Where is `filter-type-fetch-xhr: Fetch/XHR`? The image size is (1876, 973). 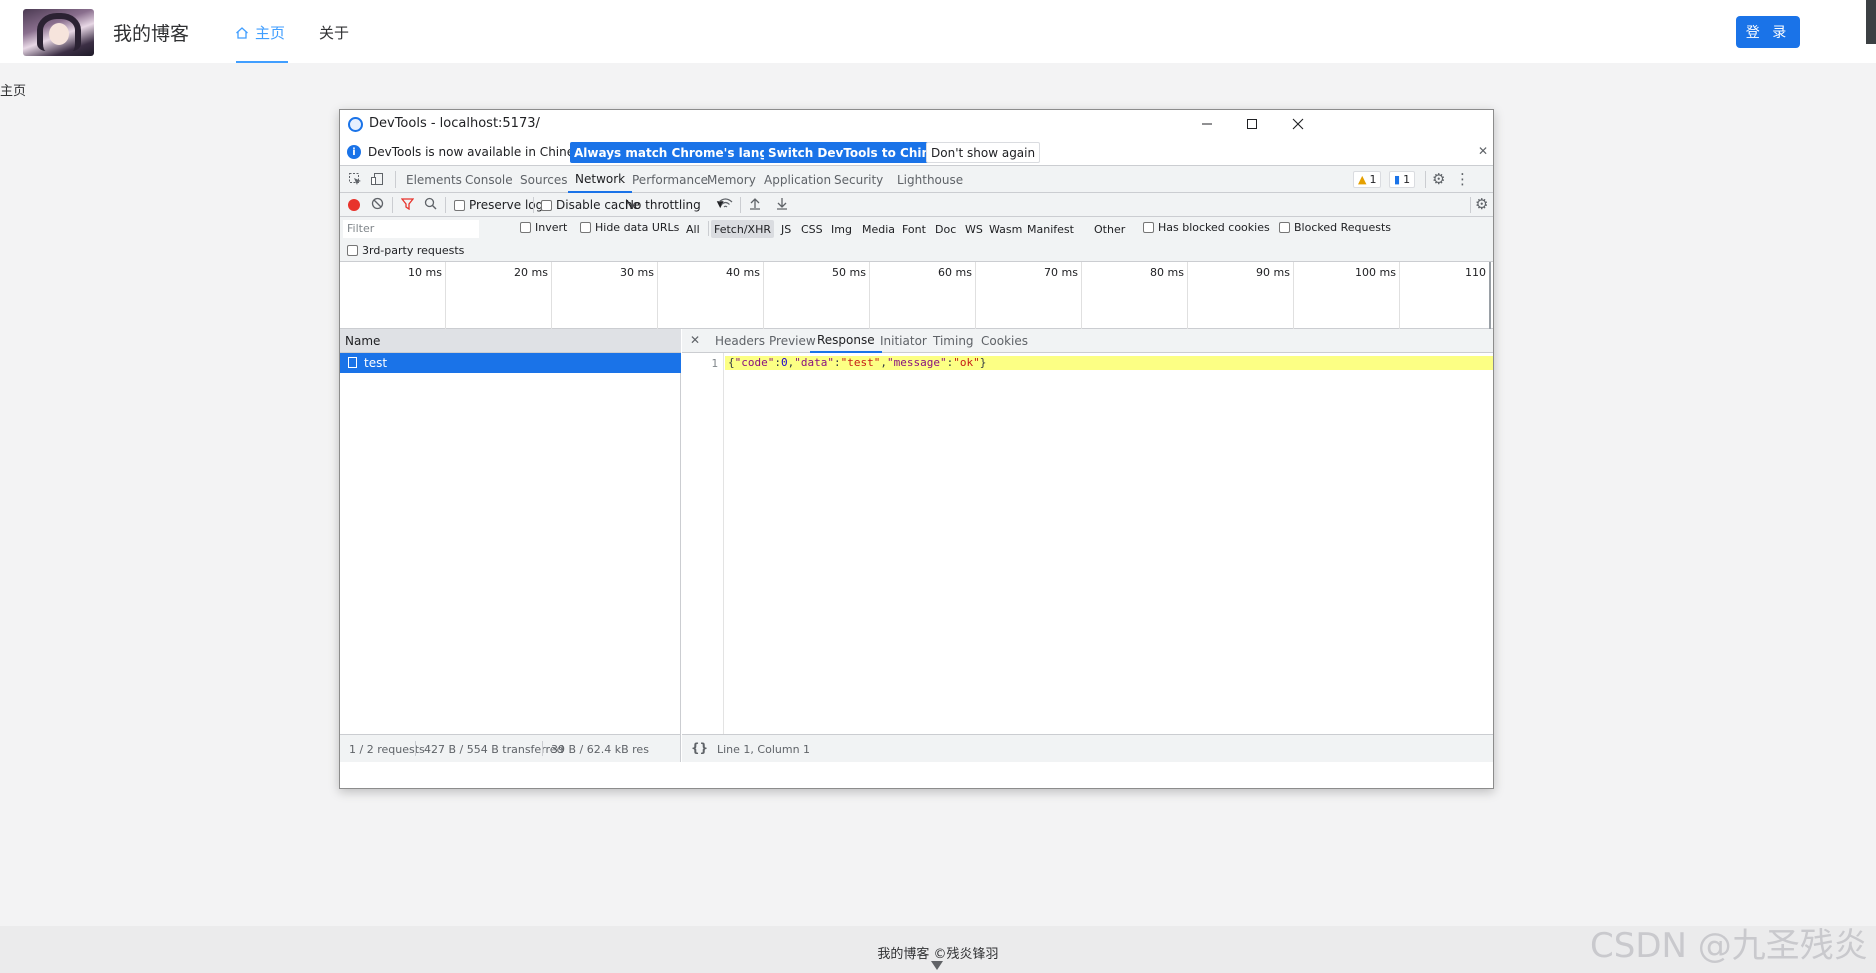
filter-type-fetch-xhr: Fetch/XHR is located at coordinates (742, 229).